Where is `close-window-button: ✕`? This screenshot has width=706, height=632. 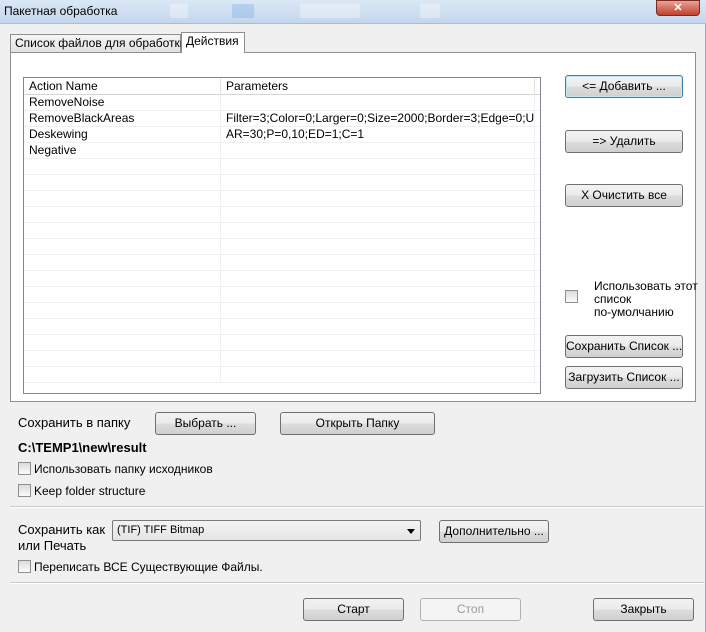
close-window-button: ✕ is located at coordinates (678, 8).